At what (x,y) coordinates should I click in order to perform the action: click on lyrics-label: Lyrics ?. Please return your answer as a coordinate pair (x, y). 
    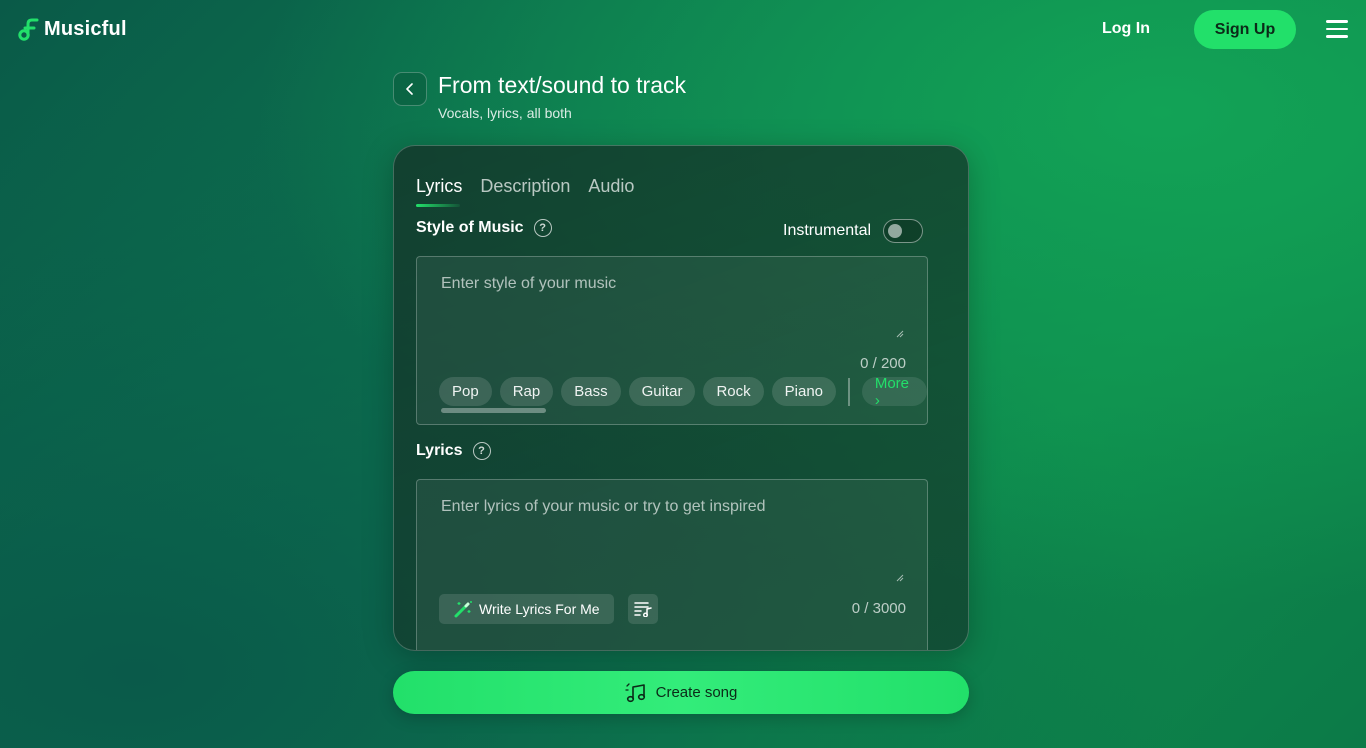
    Looking at the image, I should click on (453, 451).